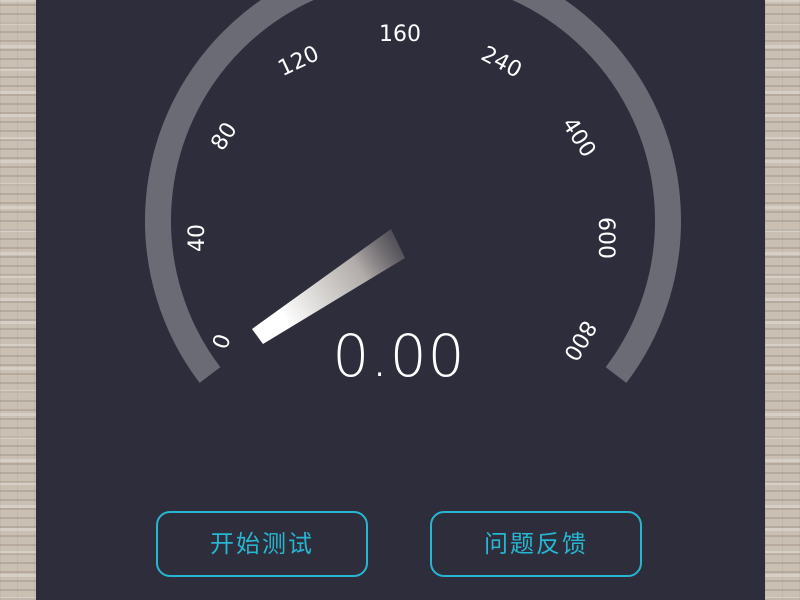  What do you see at coordinates (782, 300) in the screenshot?
I see `wood-background-right` at bounding box center [782, 300].